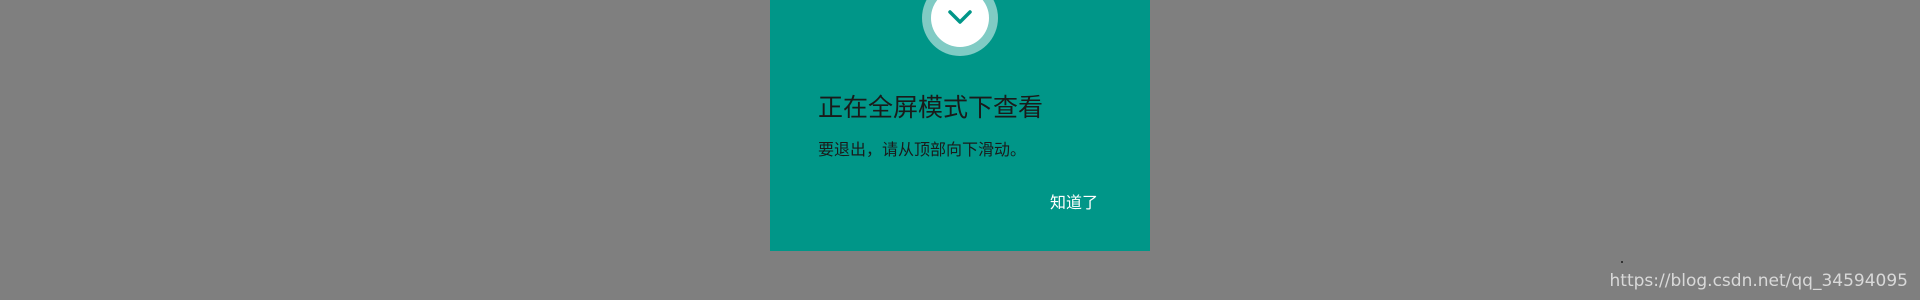  I want to click on watermark-url: https://blog.csdn.net/qq_34594095, so click(1758, 281).